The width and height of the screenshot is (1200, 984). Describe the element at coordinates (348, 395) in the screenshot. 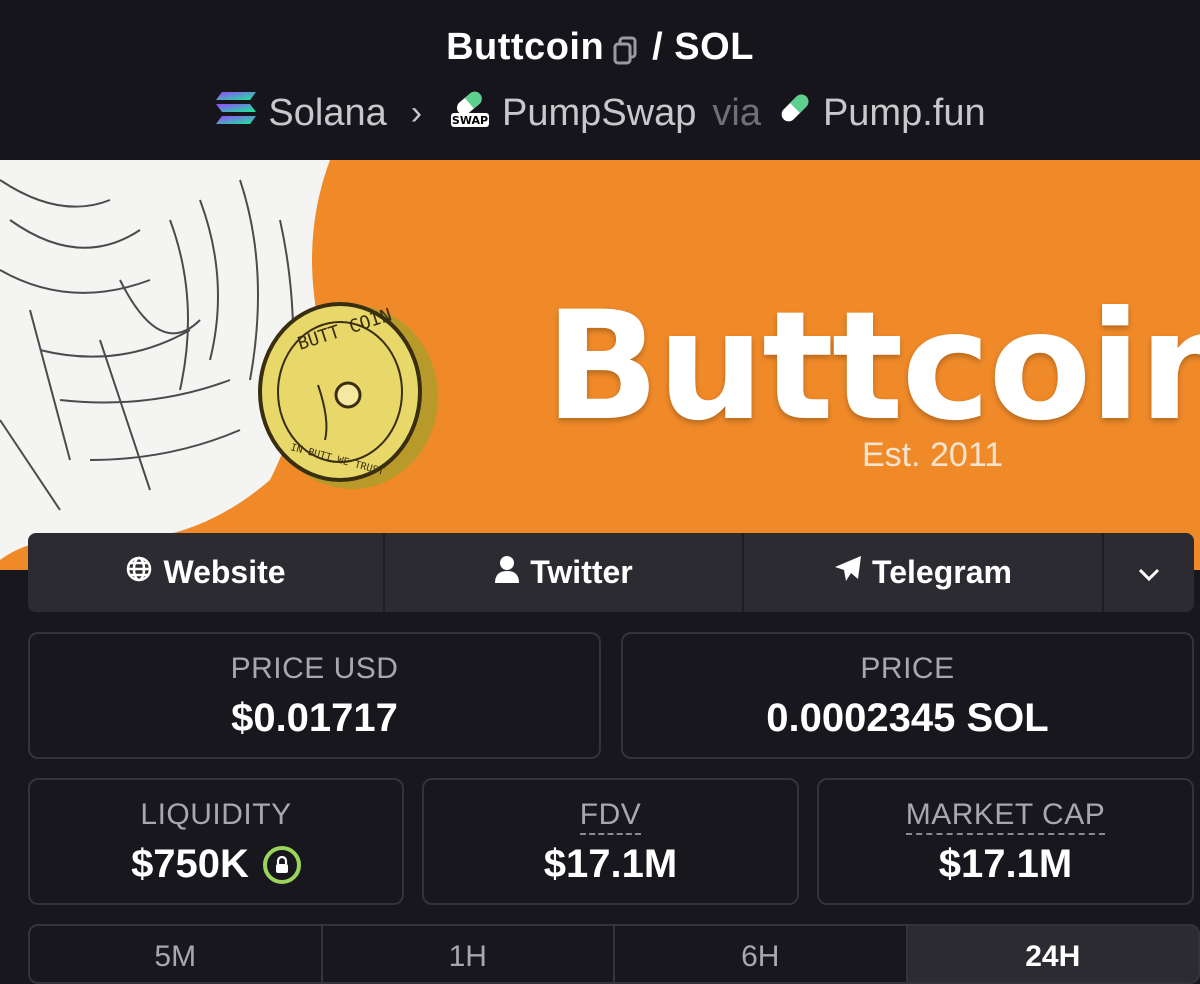

I see `coin-icon: BUTT COIN IN BUTT WE TRUST` at that location.